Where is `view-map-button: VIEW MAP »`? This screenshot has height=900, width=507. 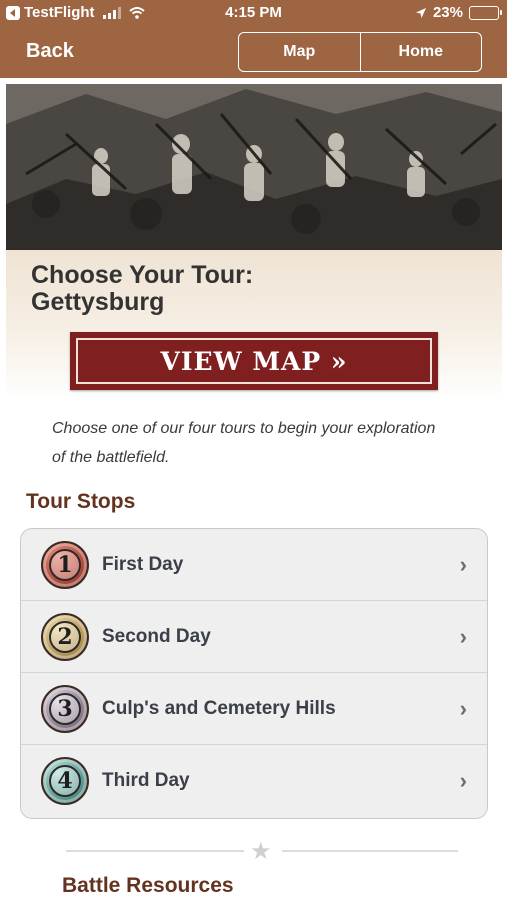 view-map-button: VIEW MAP » is located at coordinates (254, 361).